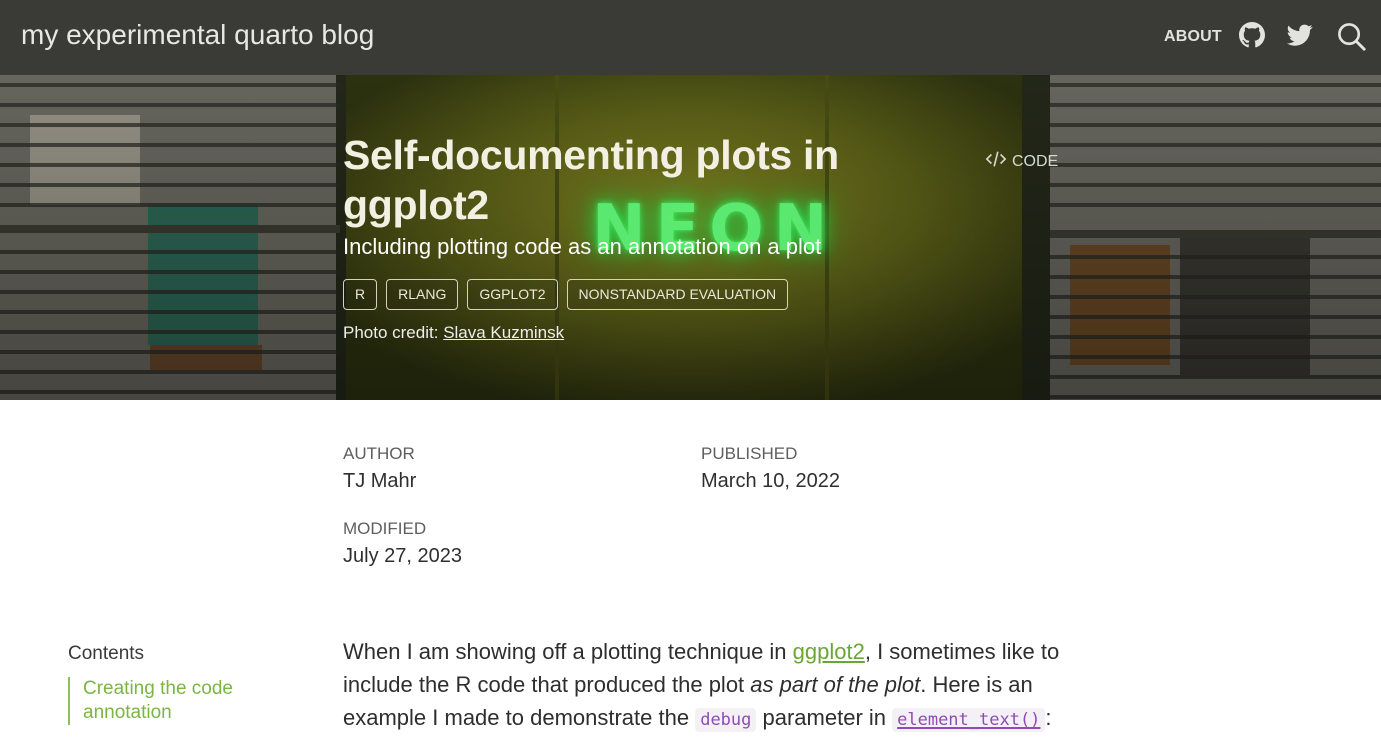 This screenshot has width=1381, height=737. Describe the element at coordinates (1300, 35) in the screenshot. I see `twitter-icon` at that location.